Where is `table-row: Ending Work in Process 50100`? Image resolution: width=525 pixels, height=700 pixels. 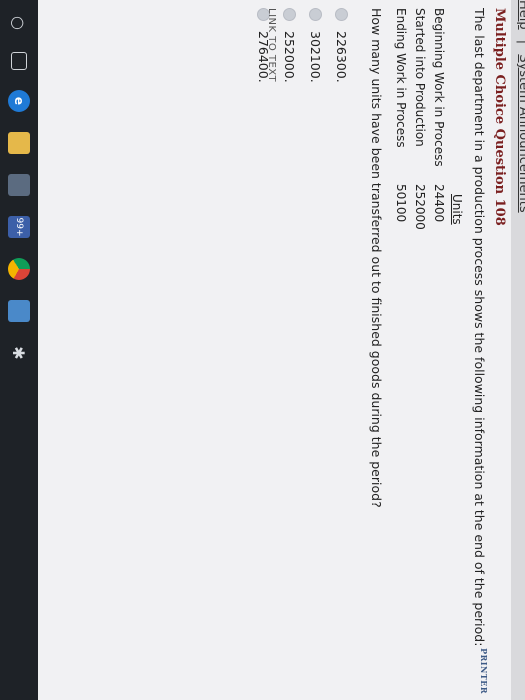
table-row: Ending Work in Process 50100 is located at coordinates (401, 115).